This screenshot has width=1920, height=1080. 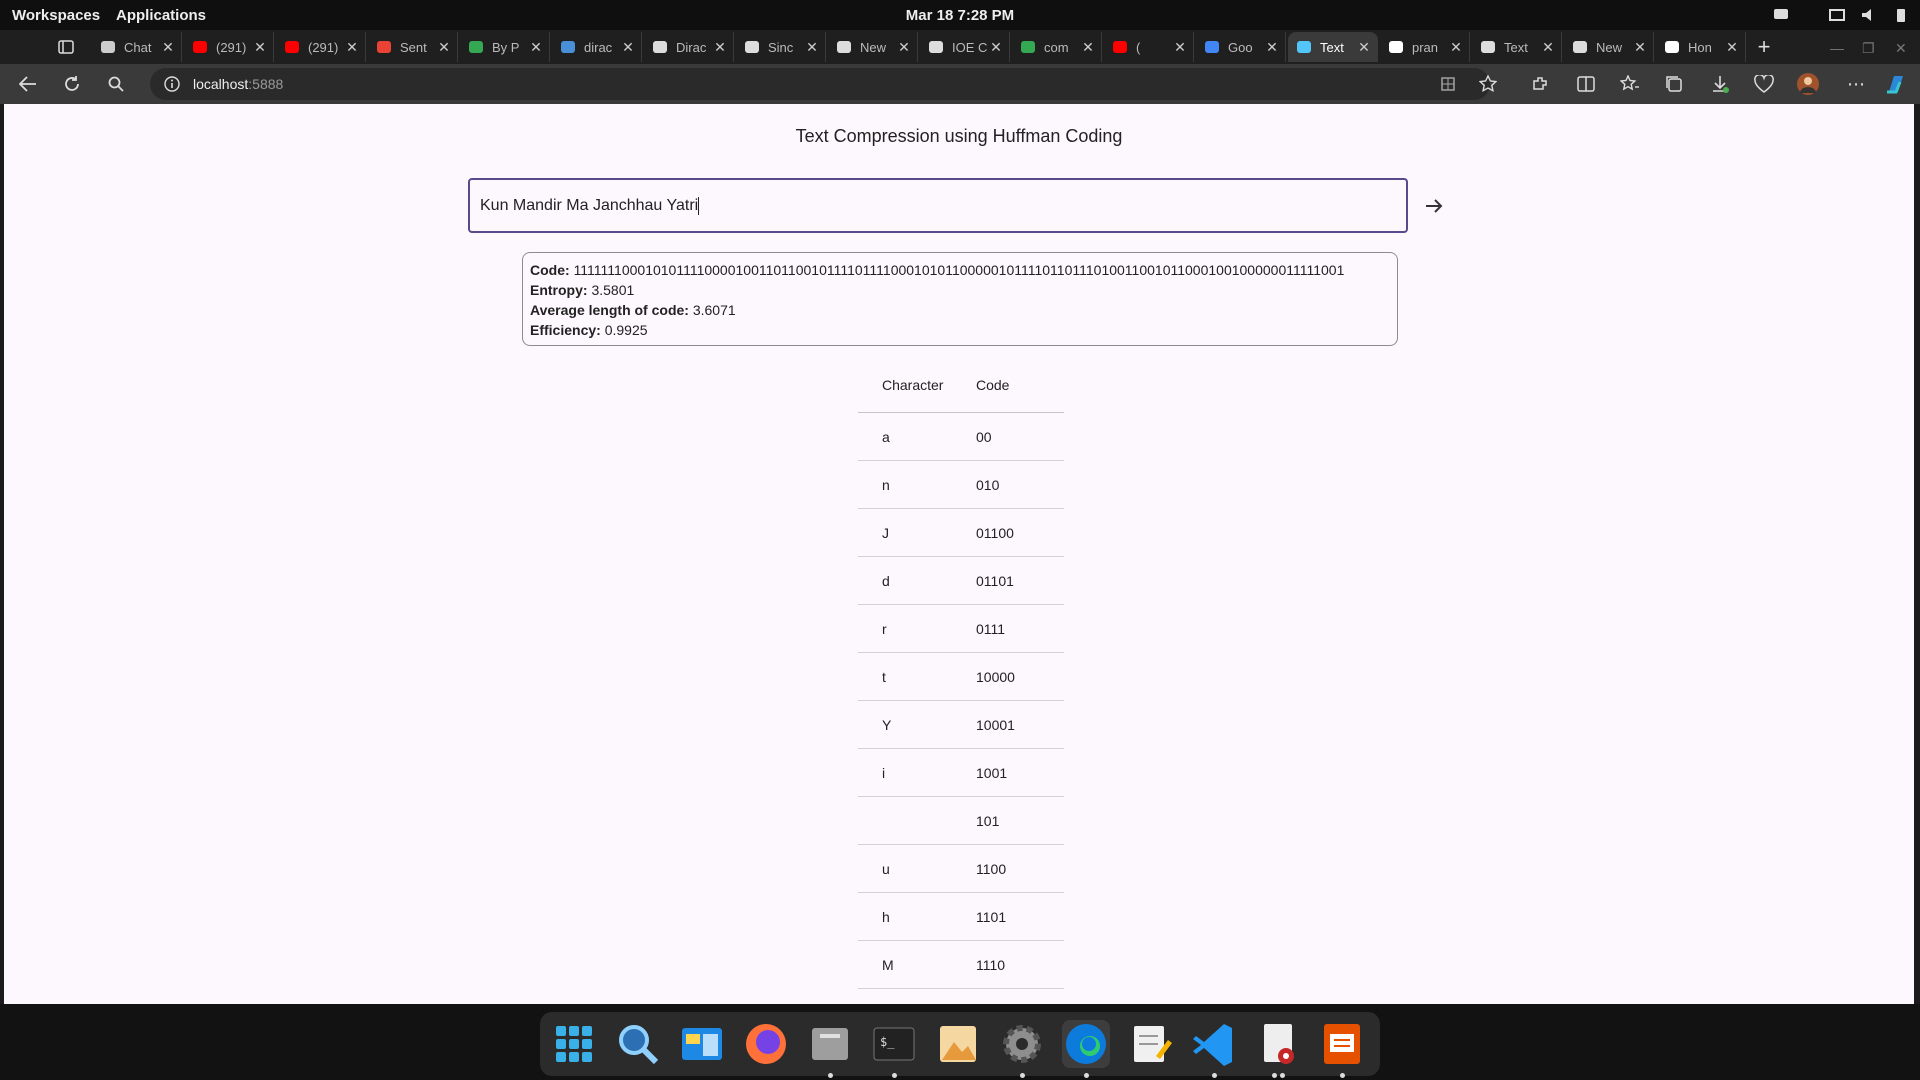 I want to click on document-icon, so click(x=1488, y=47).